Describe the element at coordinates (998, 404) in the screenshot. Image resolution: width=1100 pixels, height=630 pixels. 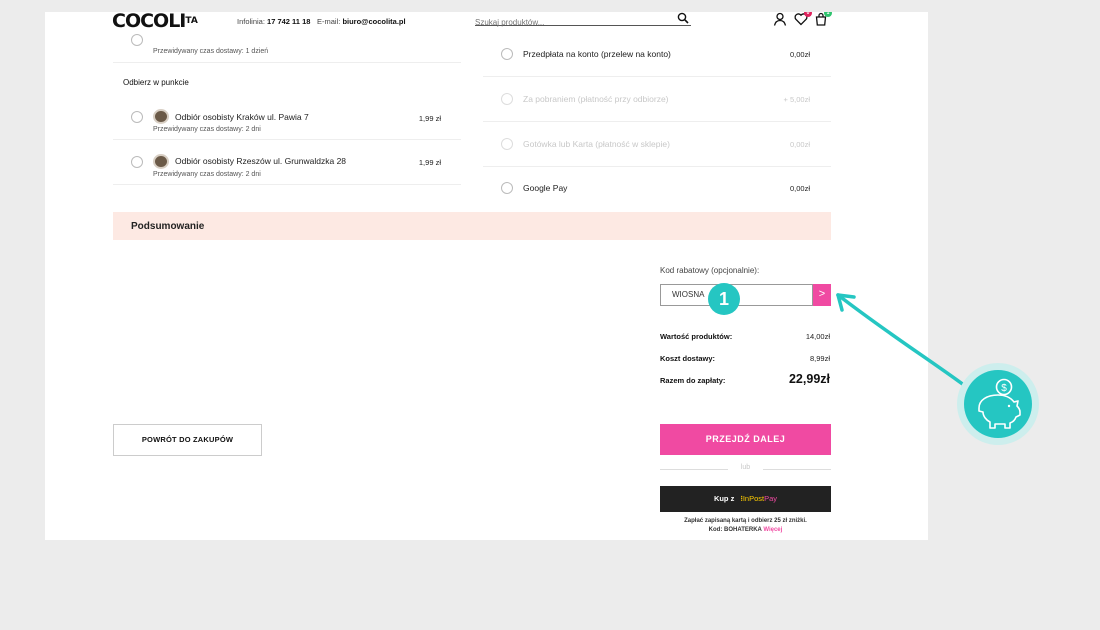
I see `piggy-bank-icon: $` at that location.